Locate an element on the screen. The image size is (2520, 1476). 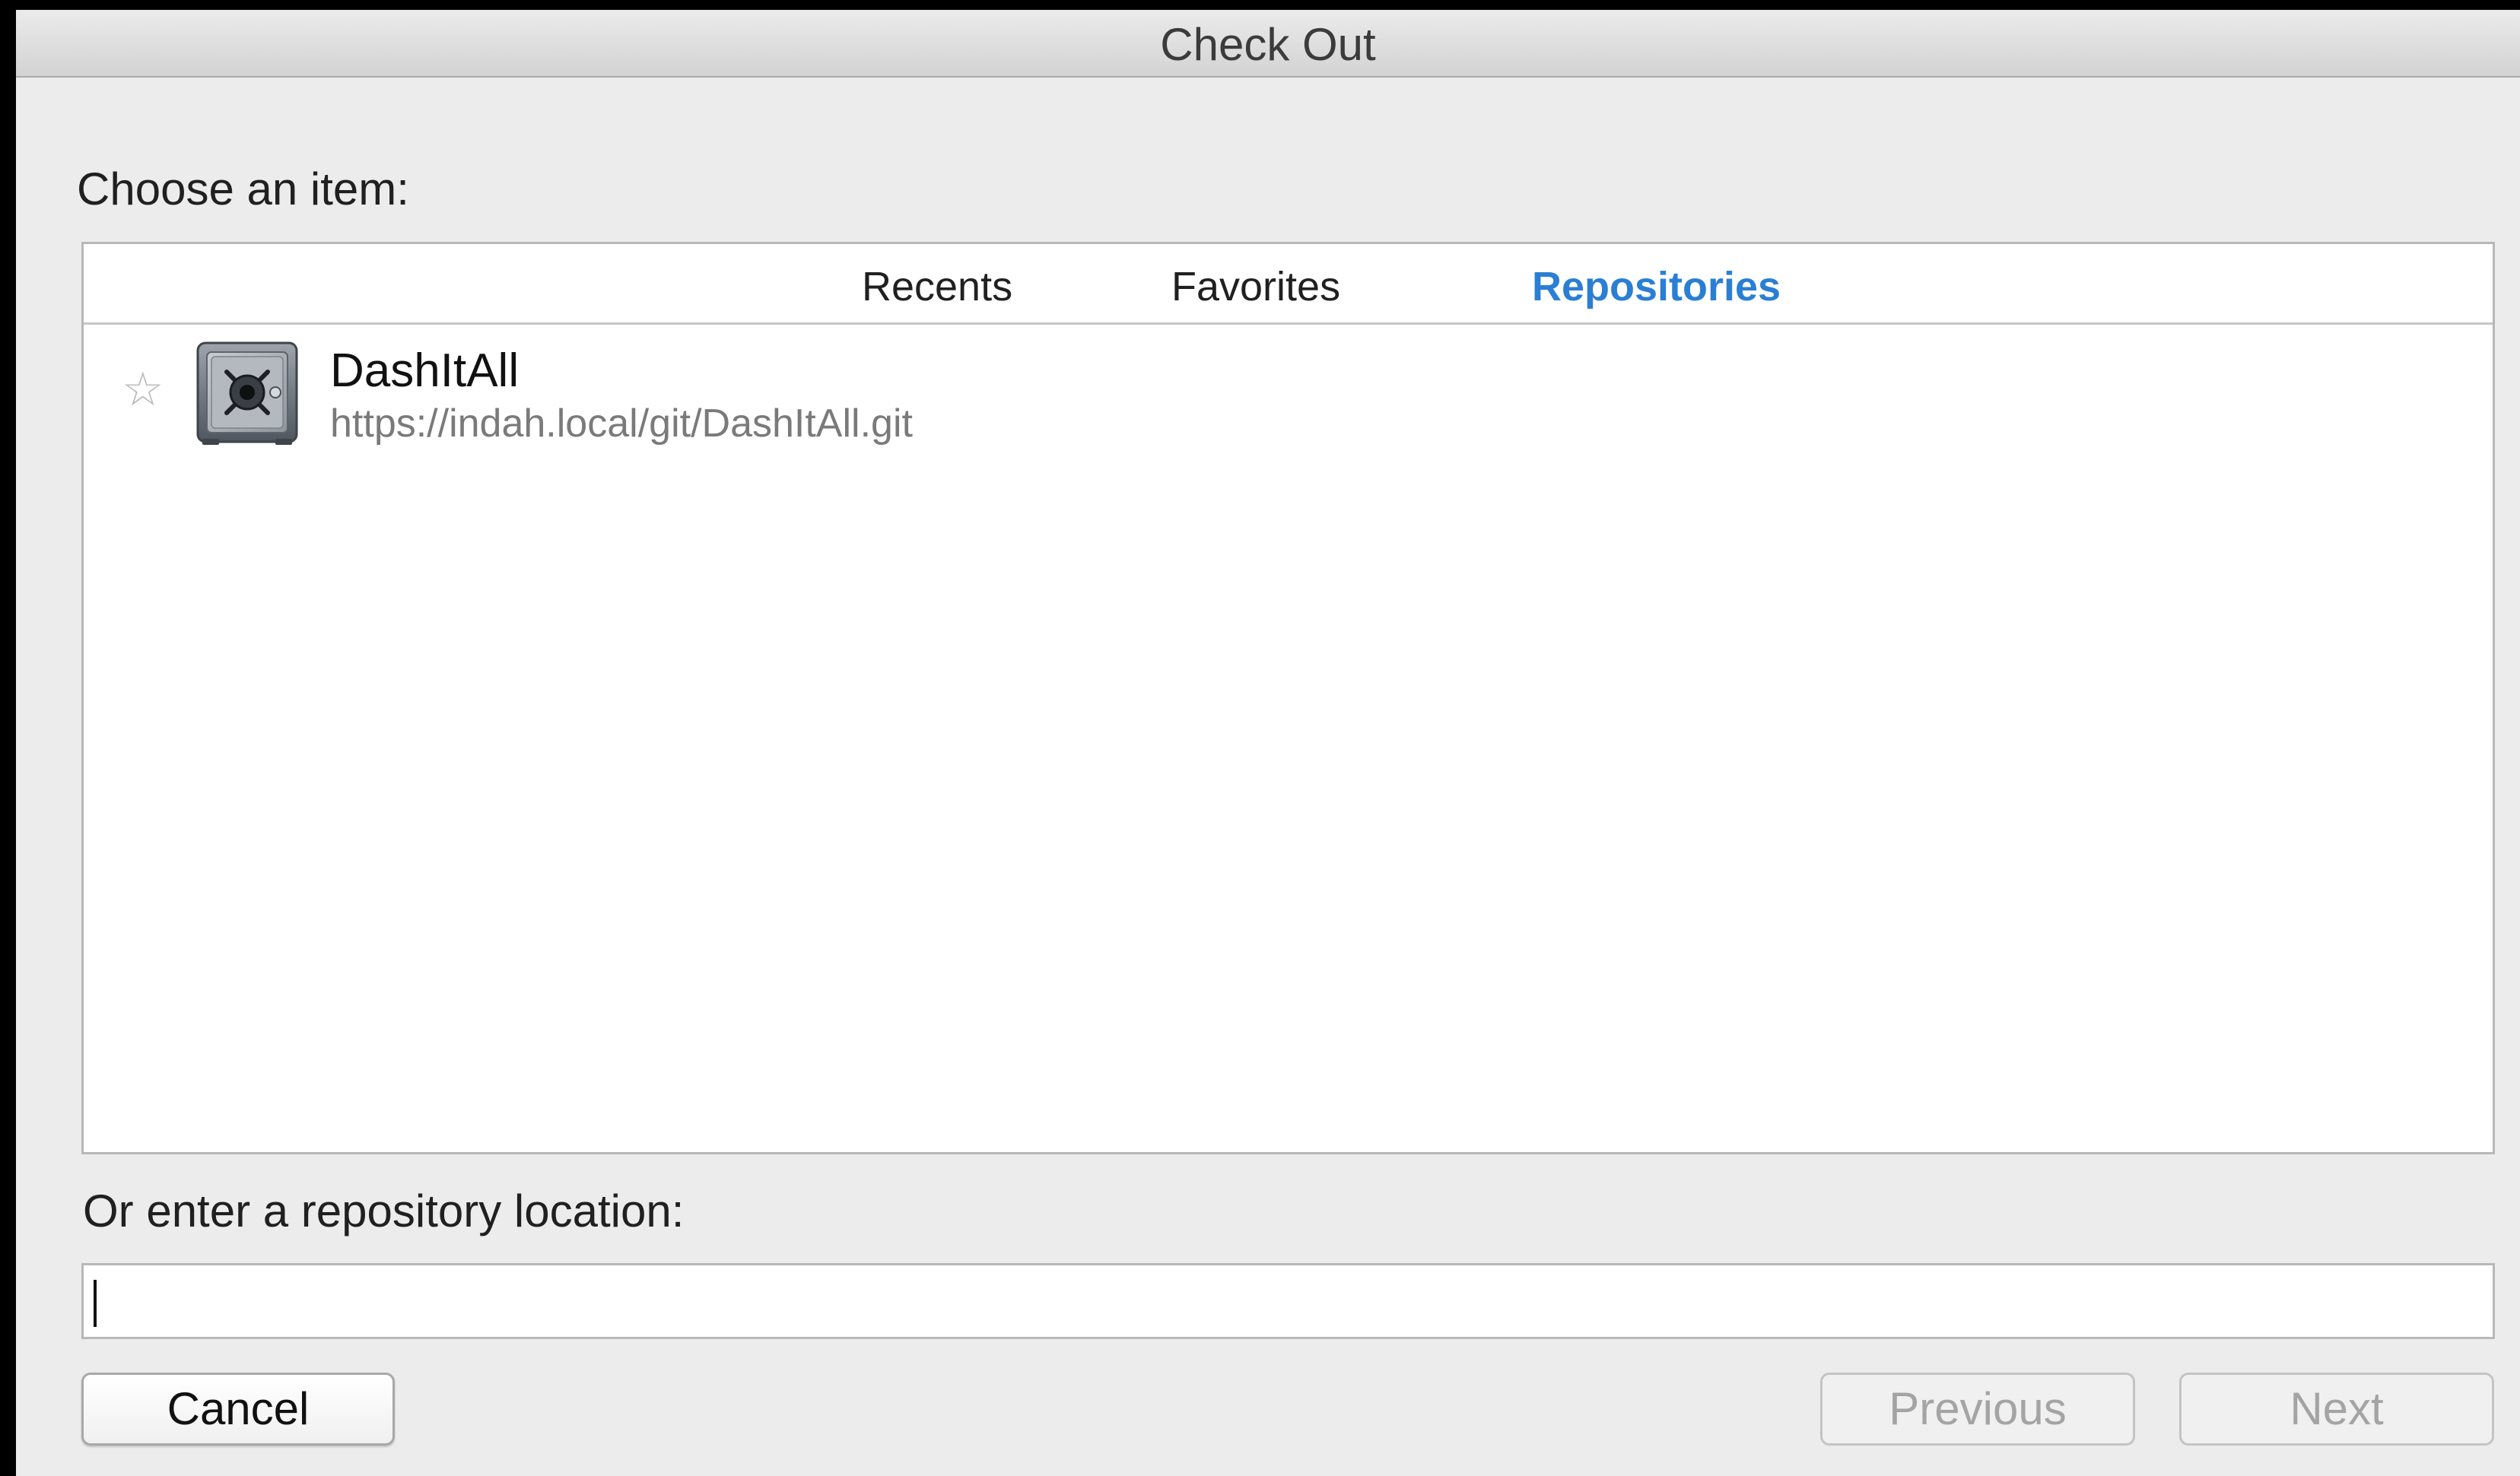
title-bar: Check Out is located at coordinates (1268, 44).